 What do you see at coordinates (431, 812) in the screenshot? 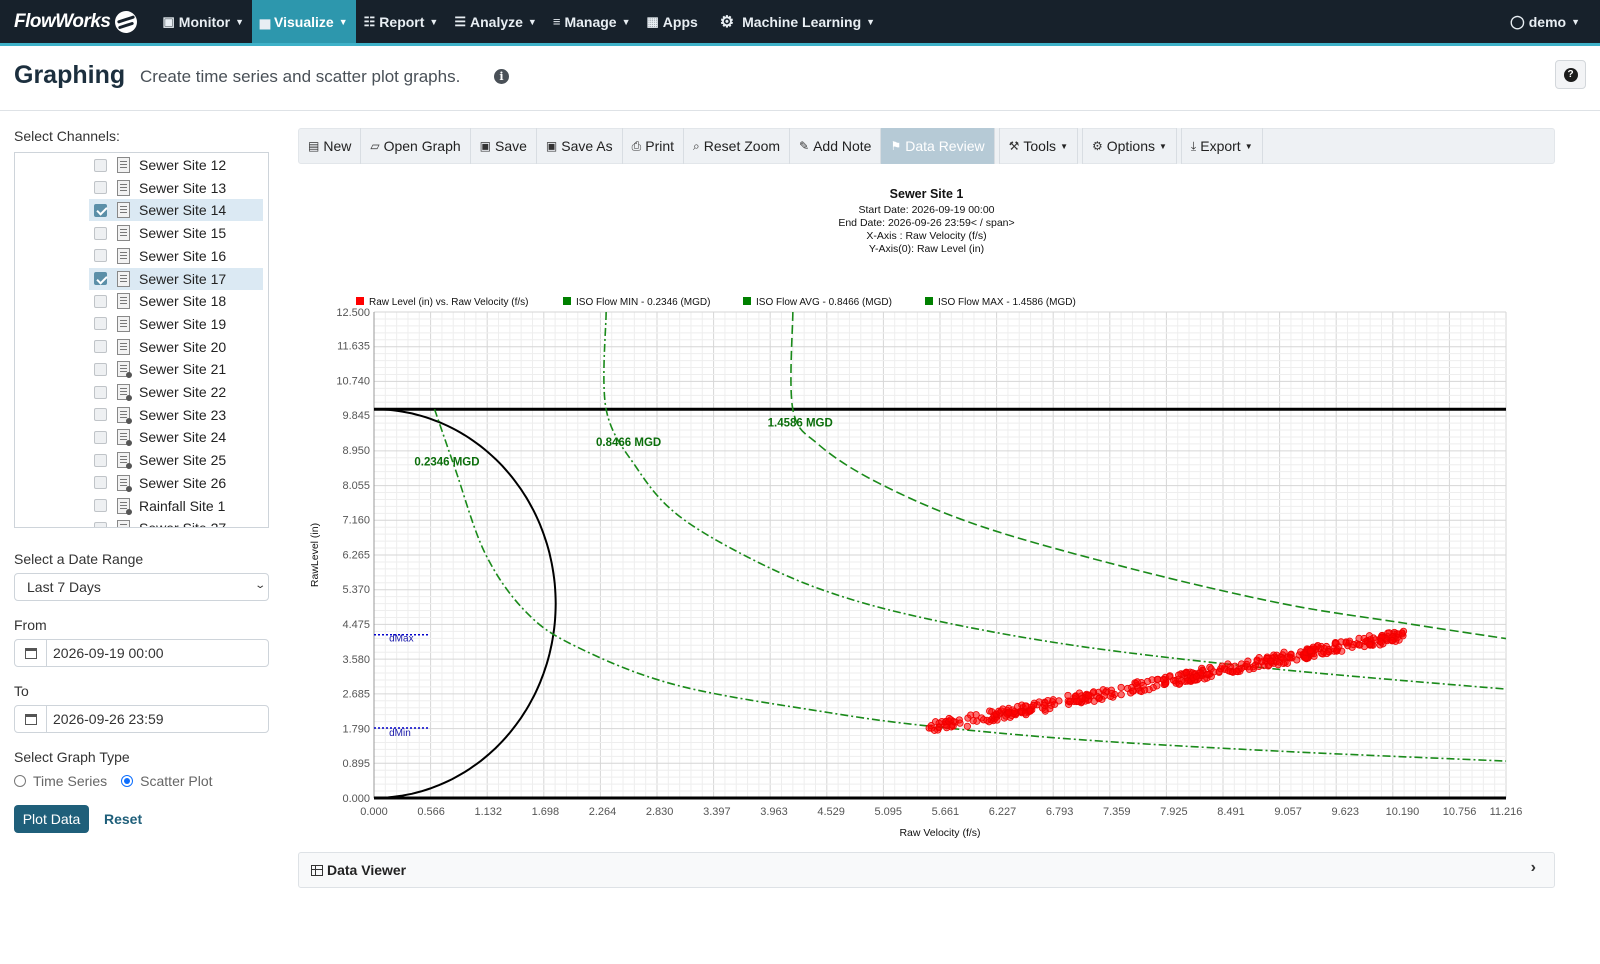
I see `x-tick-label: 0.566` at bounding box center [431, 812].